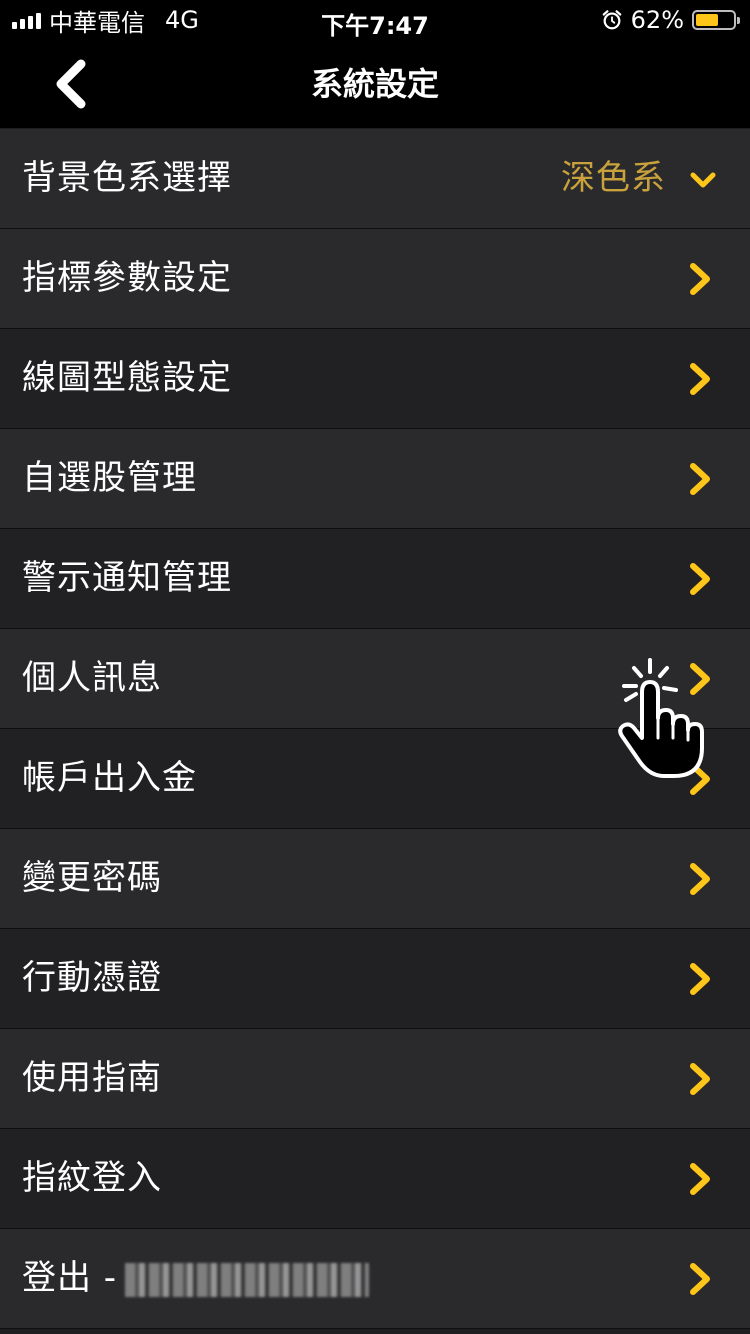 This screenshot has width=750, height=1334. What do you see at coordinates (612, 20) in the screenshot?
I see `alarm-icon` at bounding box center [612, 20].